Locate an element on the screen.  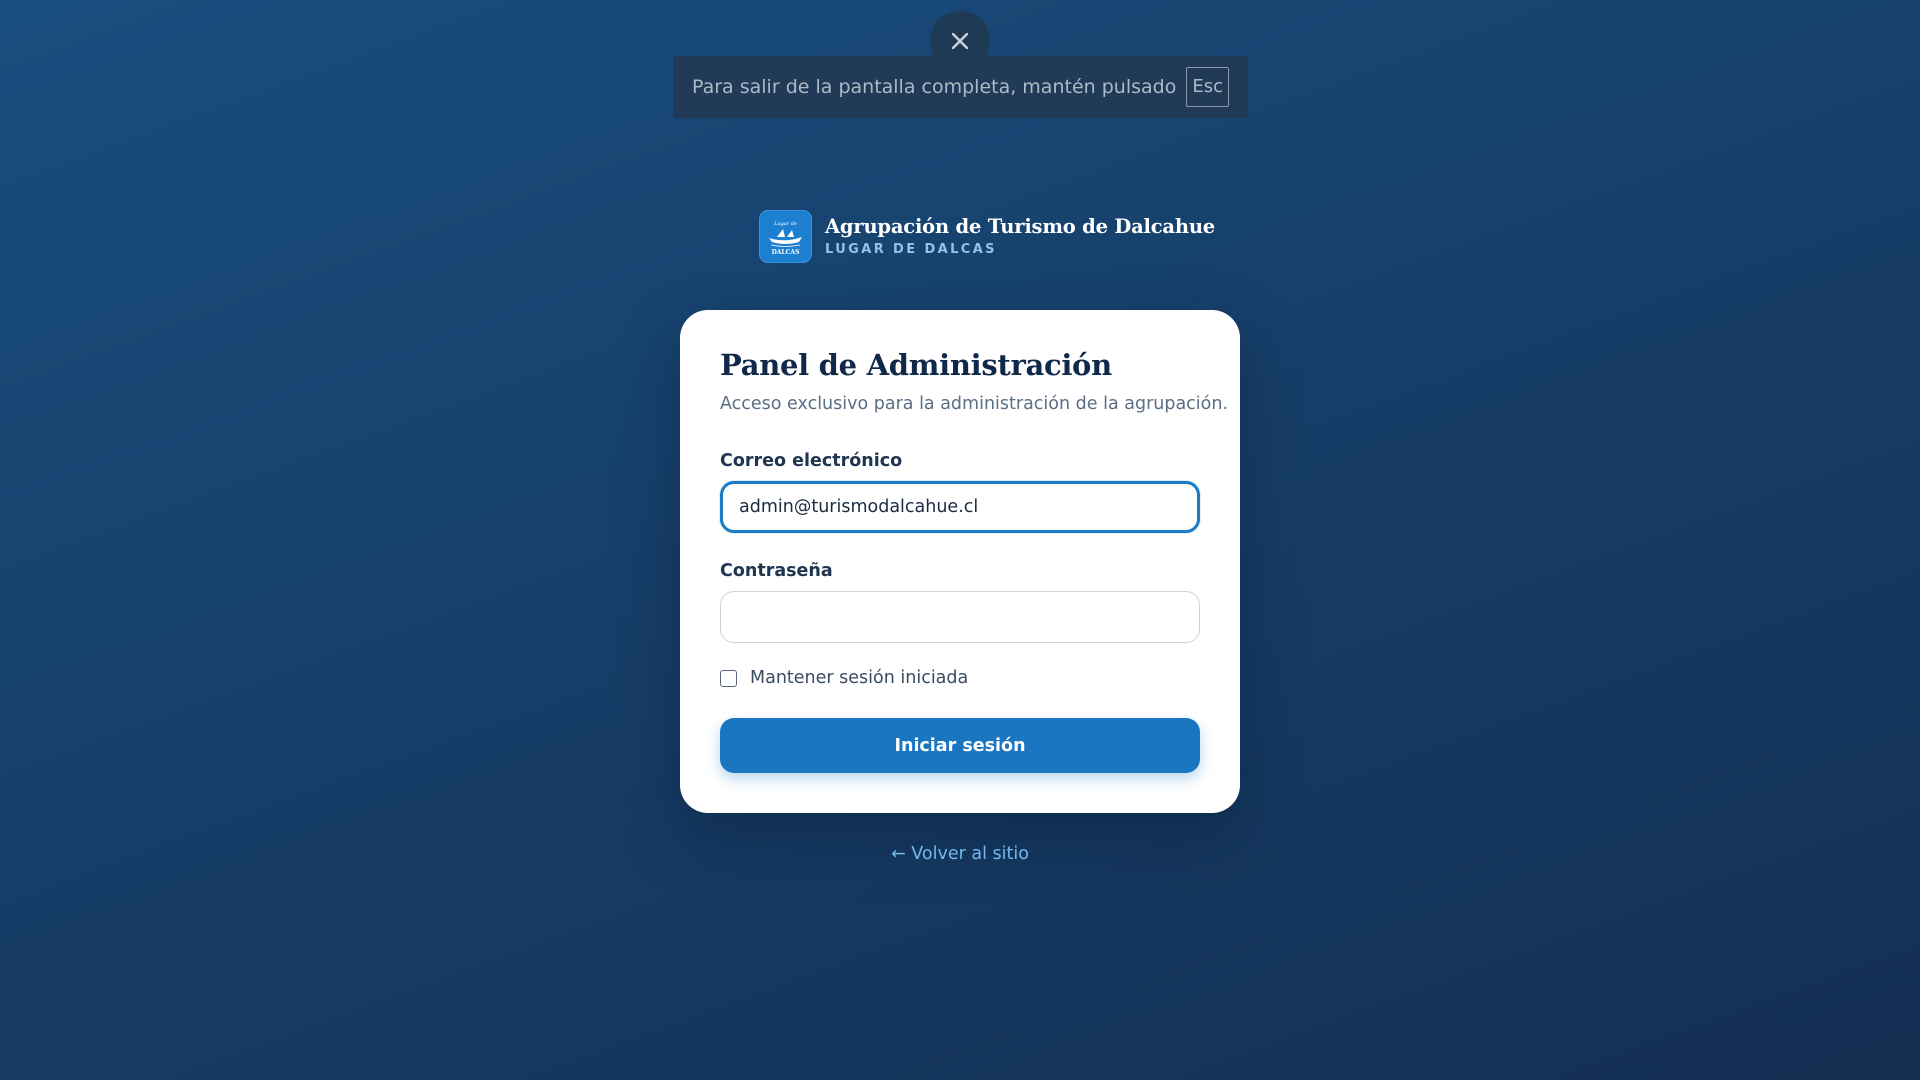
password-field is located at coordinates (960, 617).